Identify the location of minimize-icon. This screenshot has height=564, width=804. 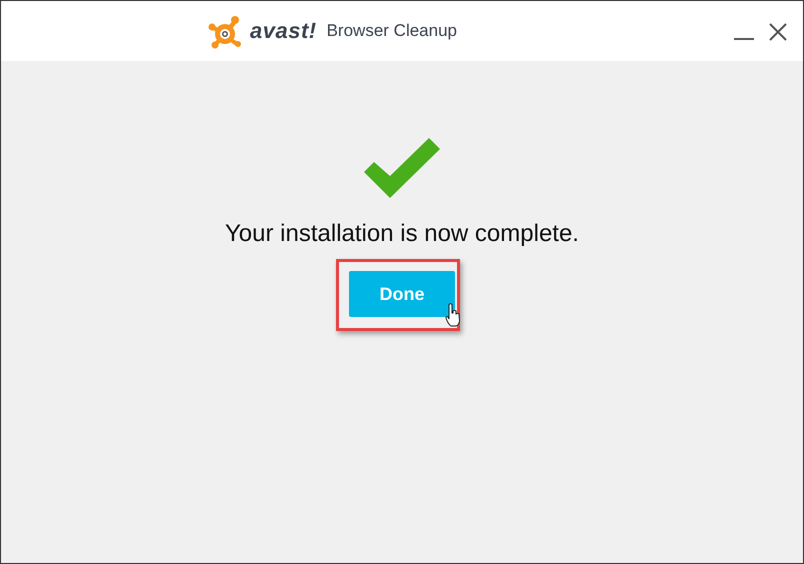
(744, 39).